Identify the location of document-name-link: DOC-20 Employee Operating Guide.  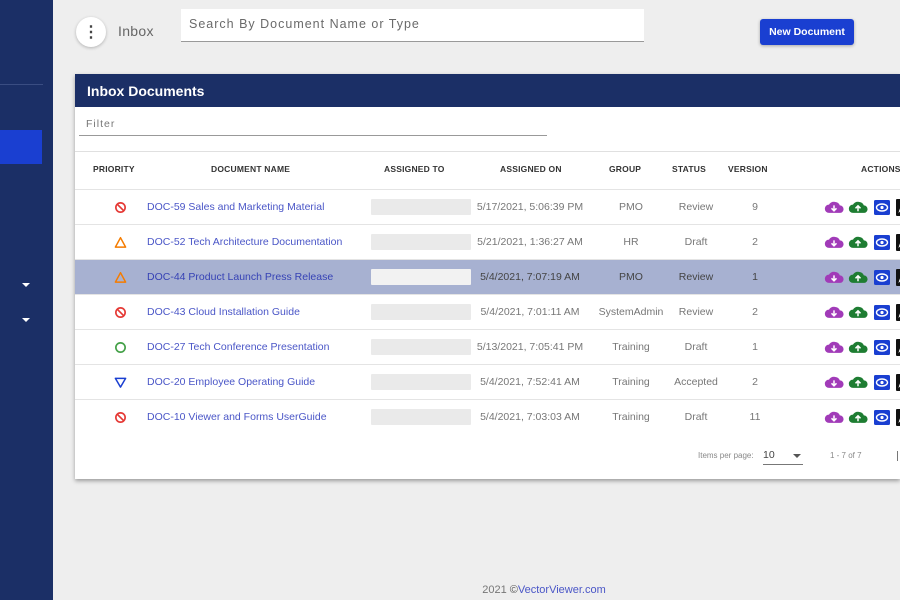
(231, 382).